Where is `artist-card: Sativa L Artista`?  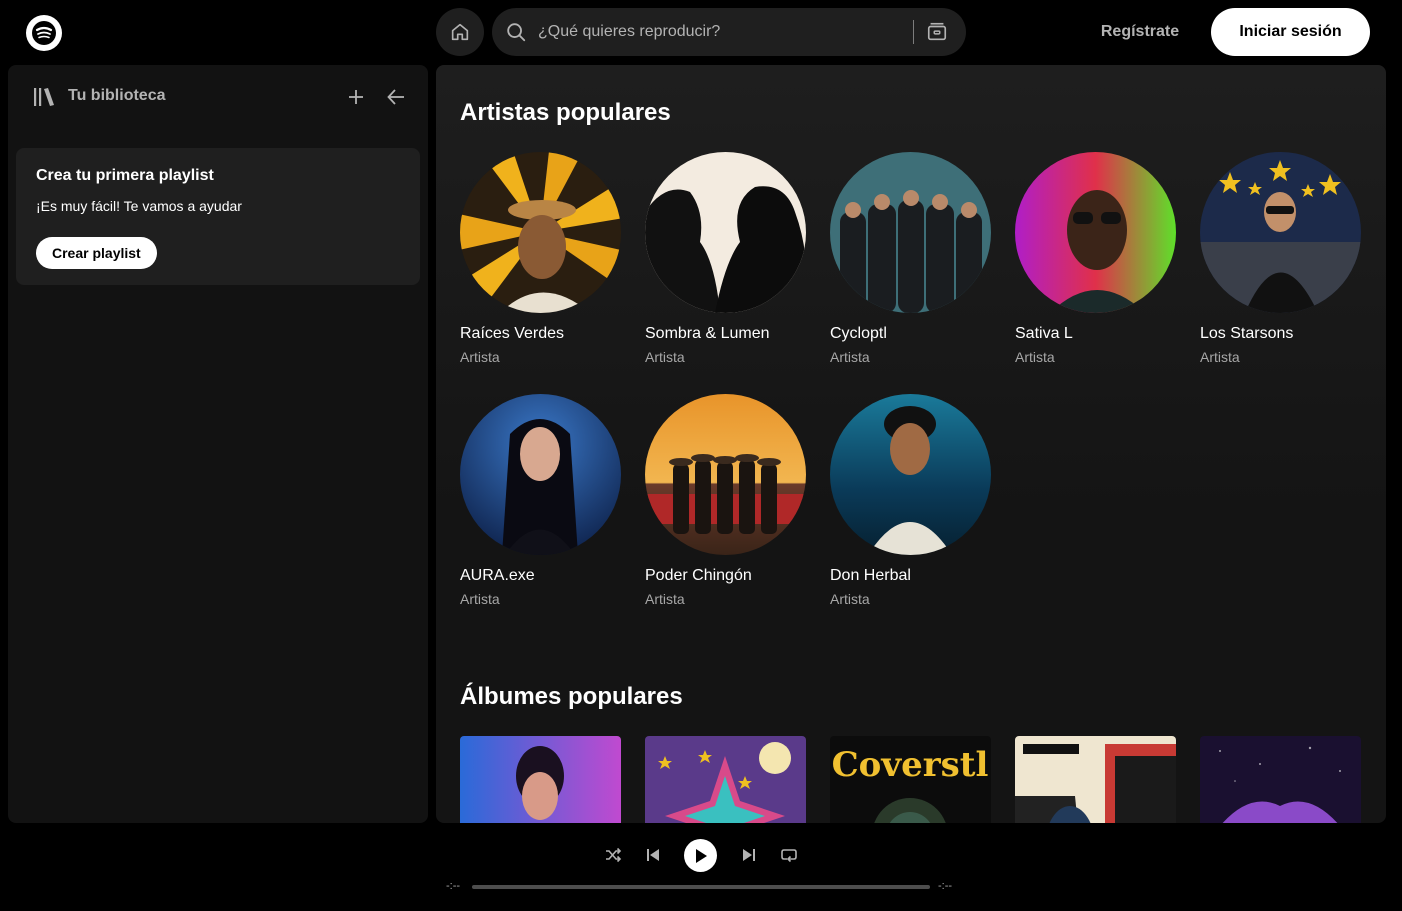
artist-card: Sativa L Artista is located at coordinates (1097, 258).